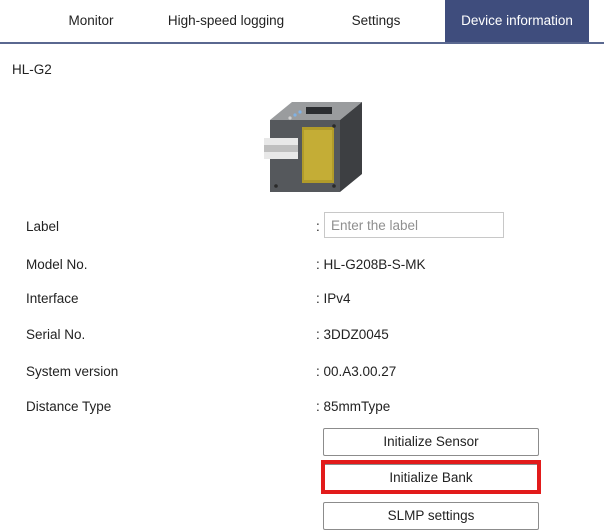 The width and height of the screenshot is (604, 530). I want to click on serial-no-value: : 3DDZ0045, so click(352, 334).